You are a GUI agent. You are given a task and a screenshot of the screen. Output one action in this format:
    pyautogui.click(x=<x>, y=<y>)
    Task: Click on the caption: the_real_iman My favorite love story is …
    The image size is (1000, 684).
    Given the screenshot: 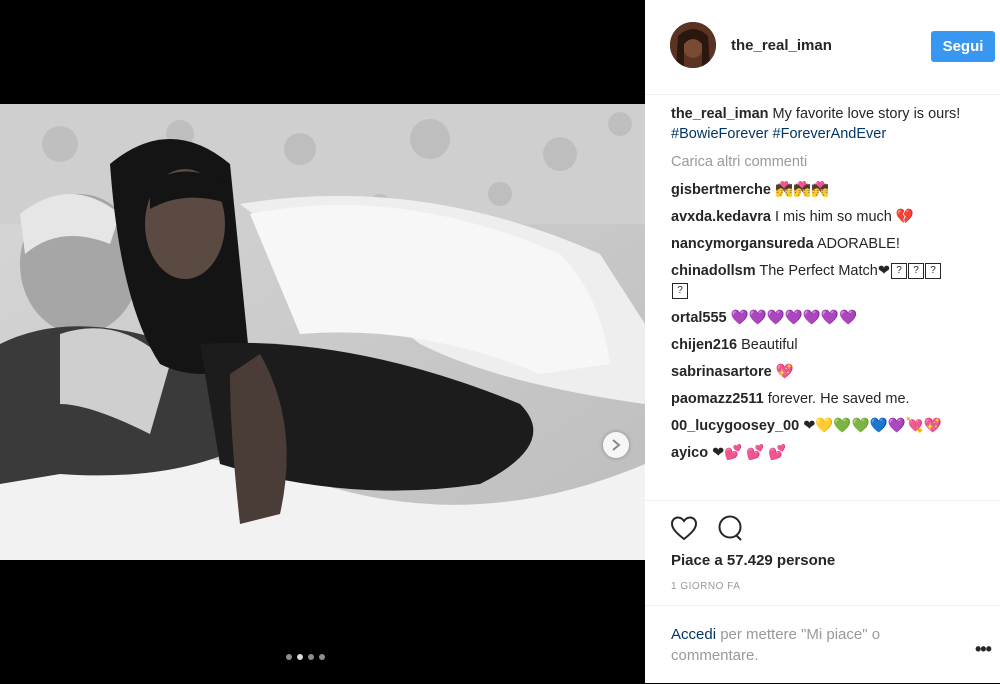 What is the action you would take?
    pyautogui.click(x=830, y=124)
    